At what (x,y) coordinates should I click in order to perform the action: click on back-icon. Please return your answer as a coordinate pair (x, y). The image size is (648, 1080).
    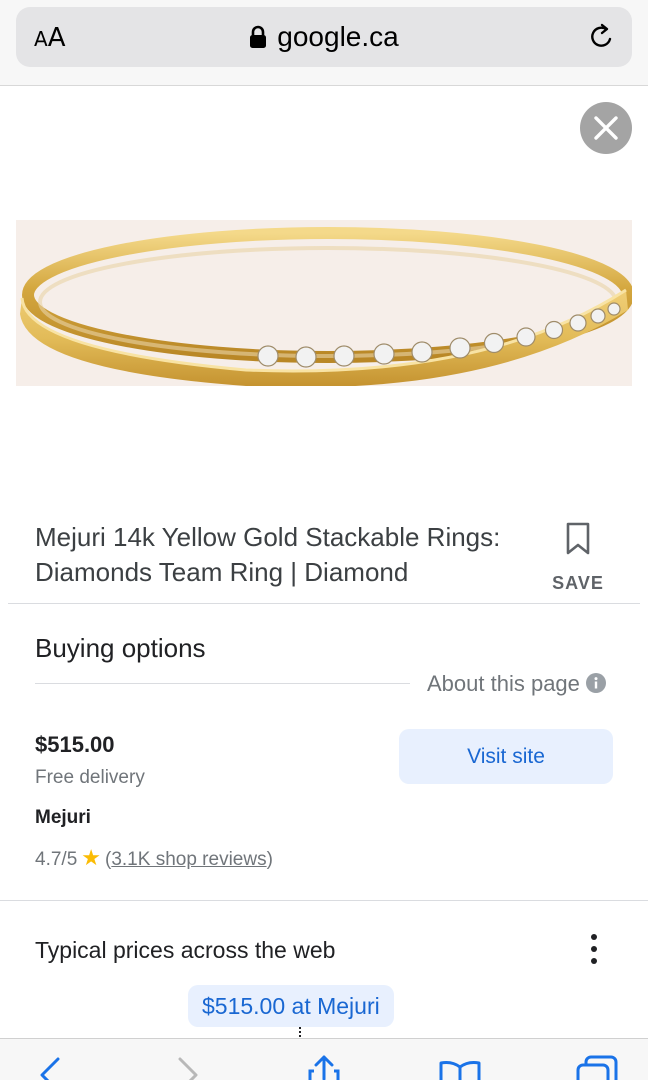
    Looking at the image, I should click on (49, 1066).